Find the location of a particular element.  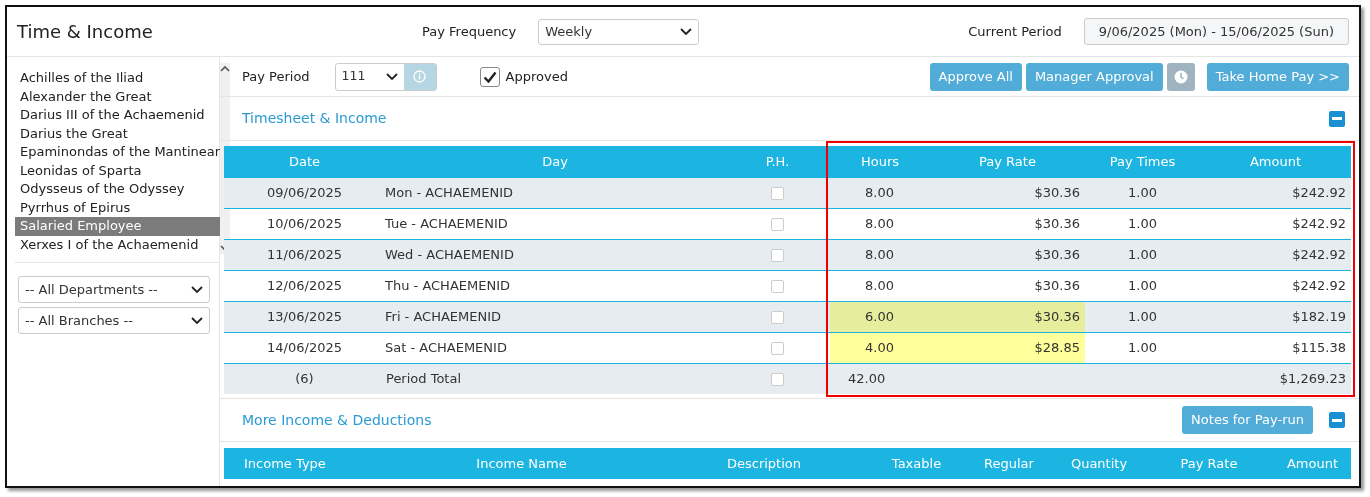

field-label: Pay Frequency is located at coordinates (469, 31).